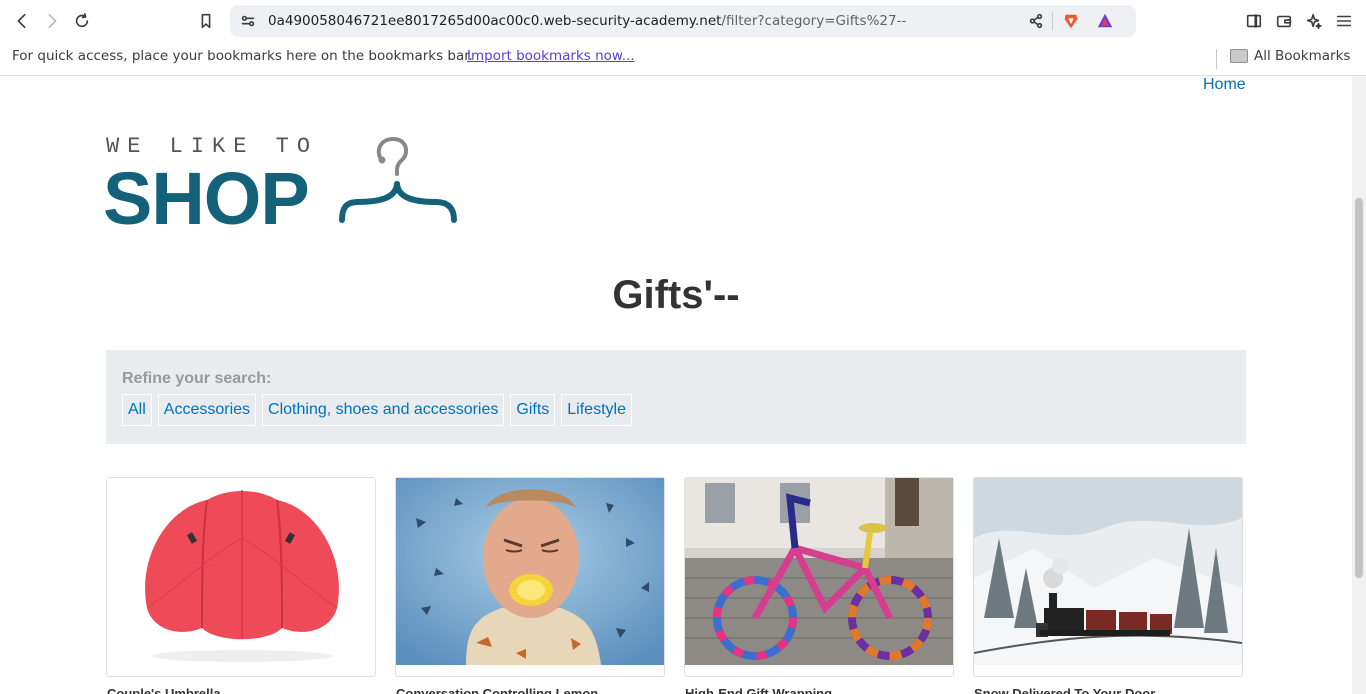  I want to click on reload-icon, so click(82, 21).